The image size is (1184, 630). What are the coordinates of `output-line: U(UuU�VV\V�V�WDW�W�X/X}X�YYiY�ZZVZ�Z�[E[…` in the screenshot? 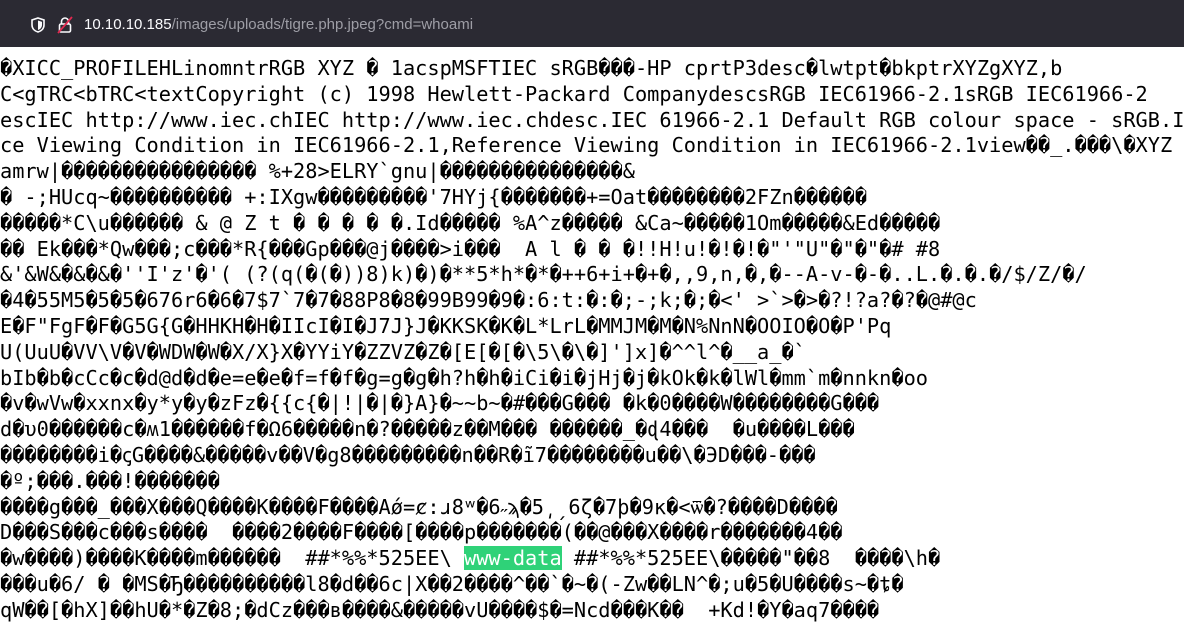 It's located at (403, 351).